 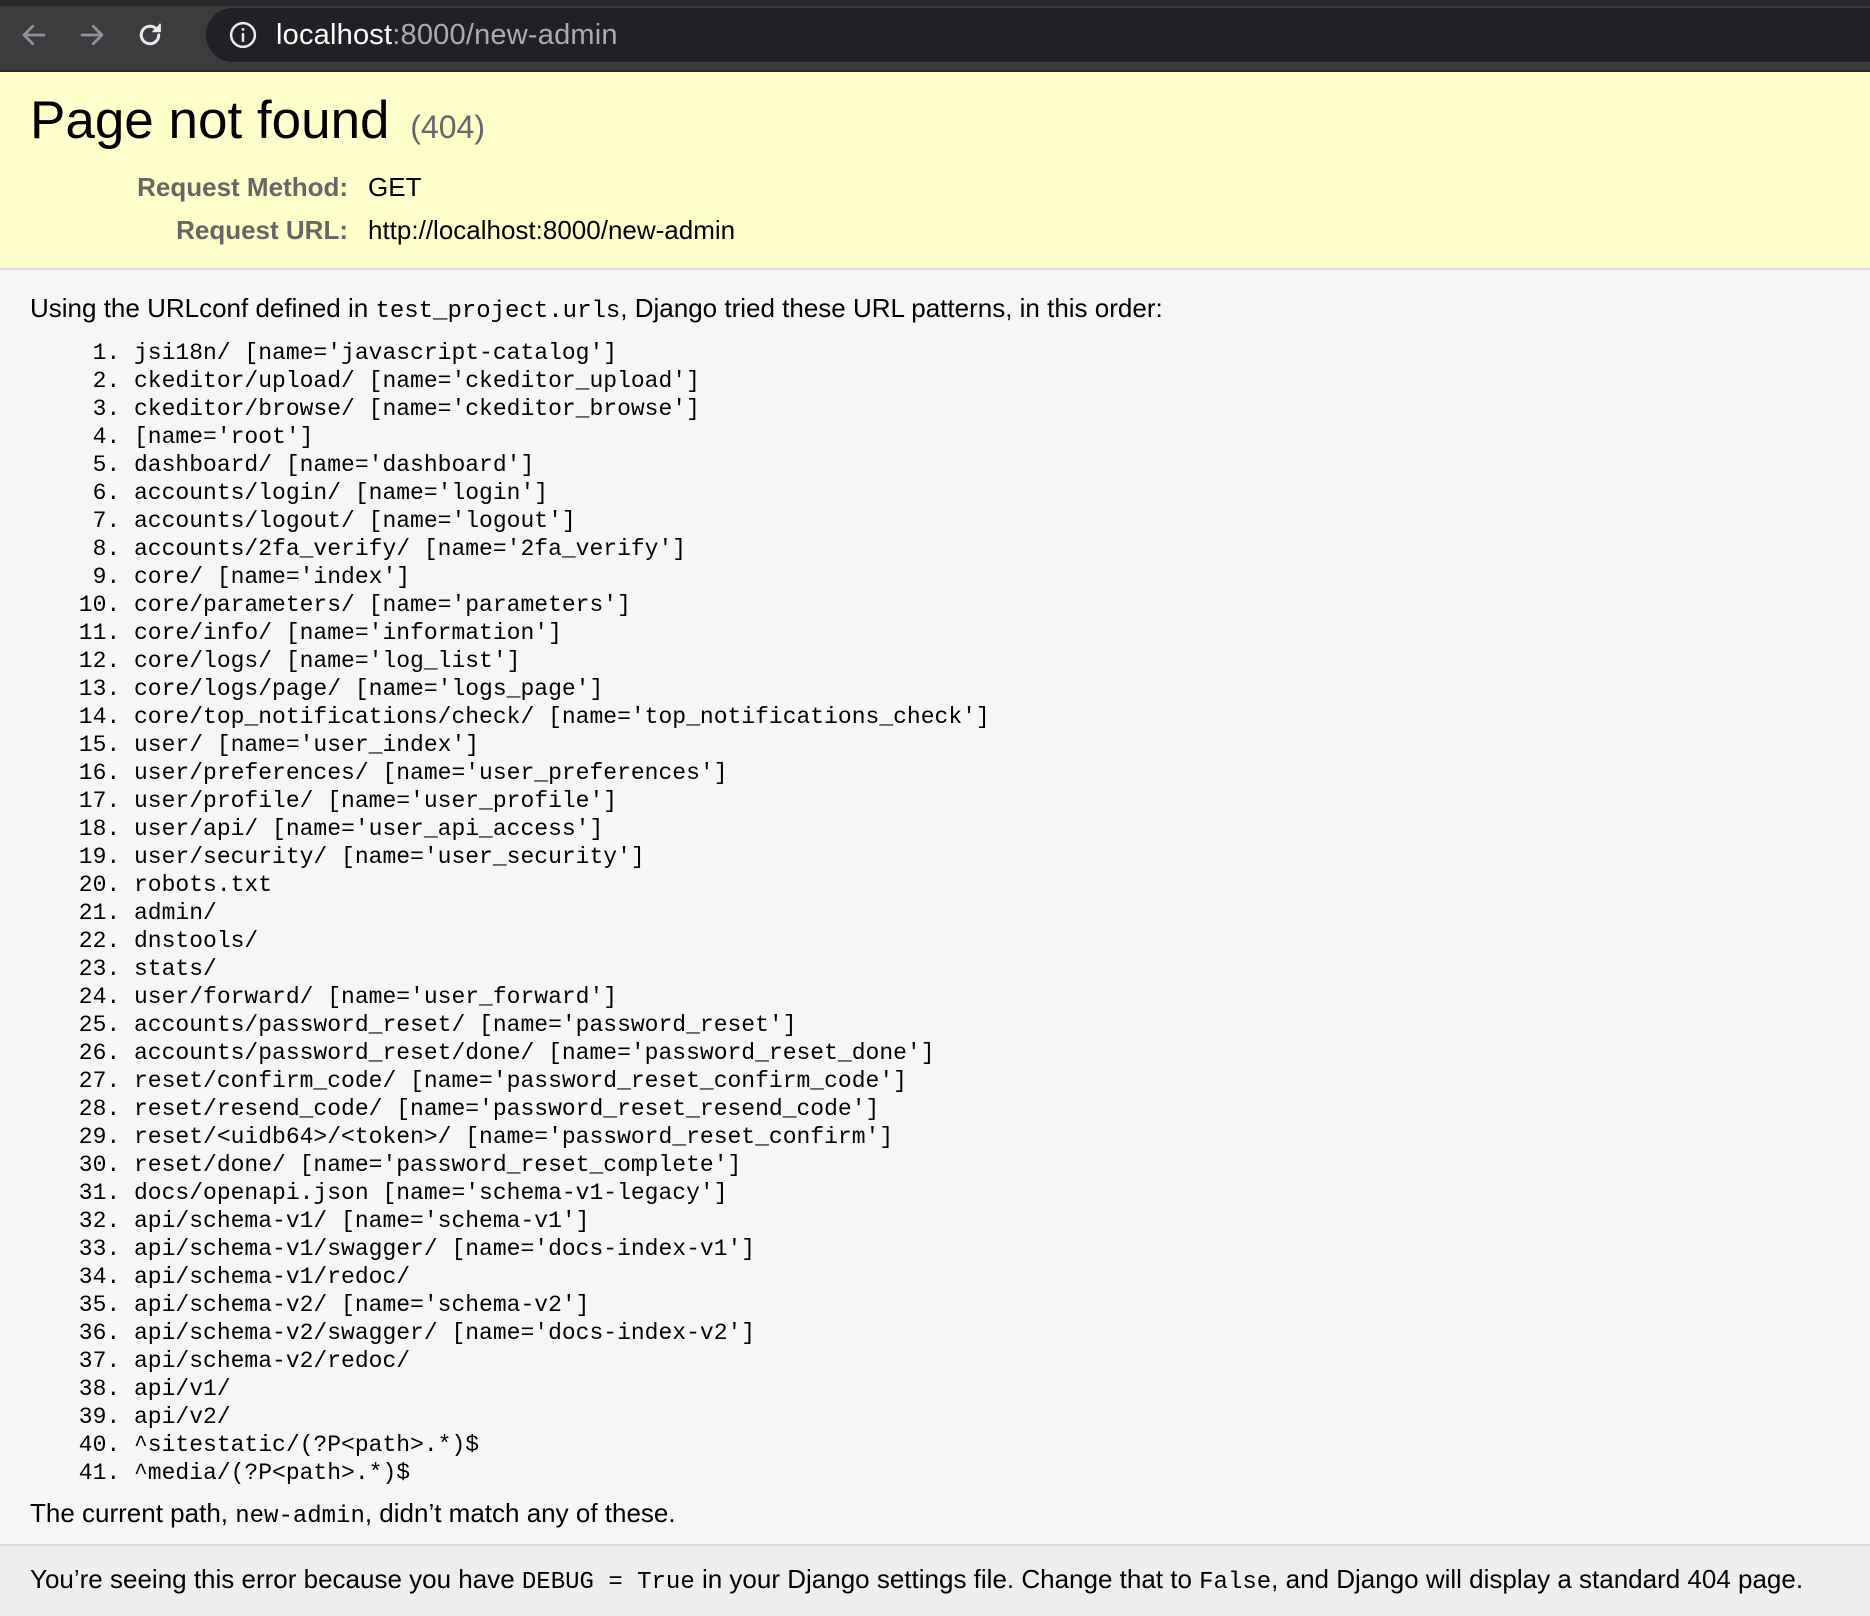 What do you see at coordinates (987, 633) in the screenshot?
I see `url-pattern-item: core/info/ [name='information']` at bounding box center [987, 633].